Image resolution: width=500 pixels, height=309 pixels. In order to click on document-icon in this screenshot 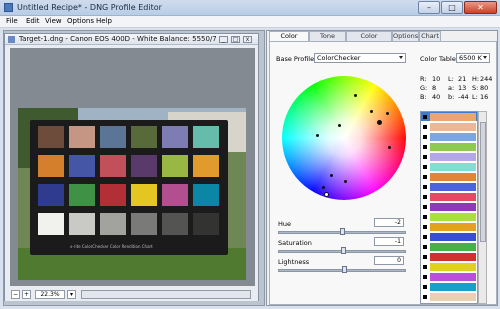, I will do `click(11, 39)`.